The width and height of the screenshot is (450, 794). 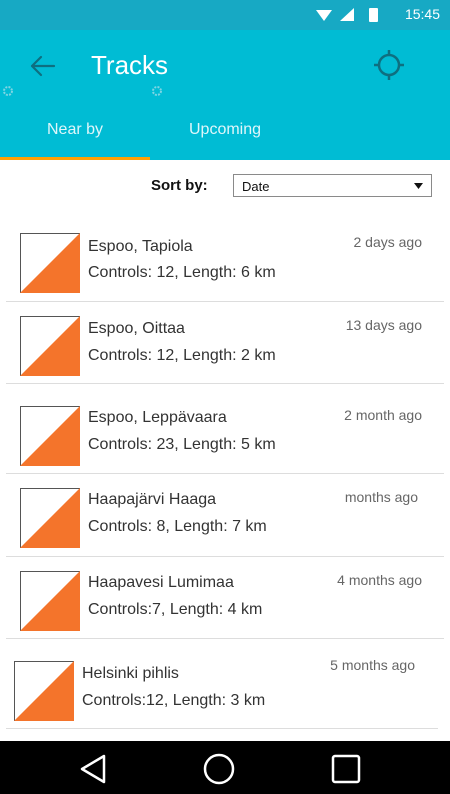 What do you see at coordinates (324, 15) in the screenshot?
I see `wifi-icon` at bounding box center [324, 15].